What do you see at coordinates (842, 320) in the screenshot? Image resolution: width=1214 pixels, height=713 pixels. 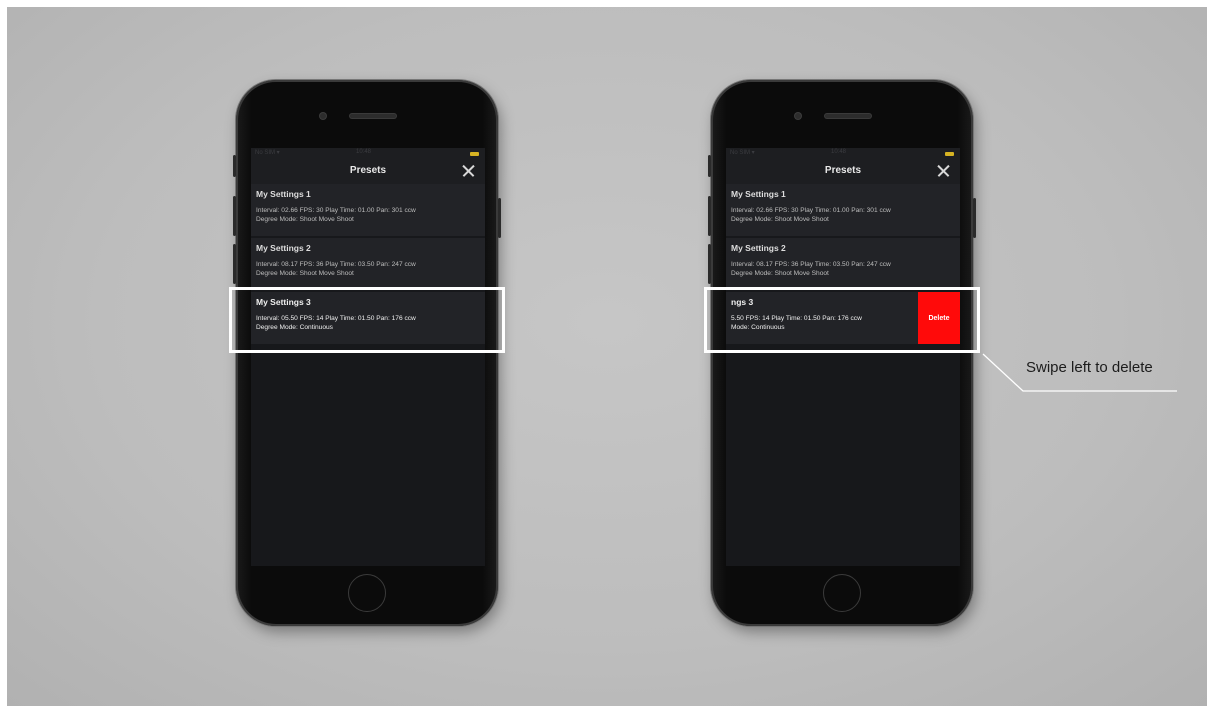 I see `highlight-box-right` at bounding box center [842, 320].